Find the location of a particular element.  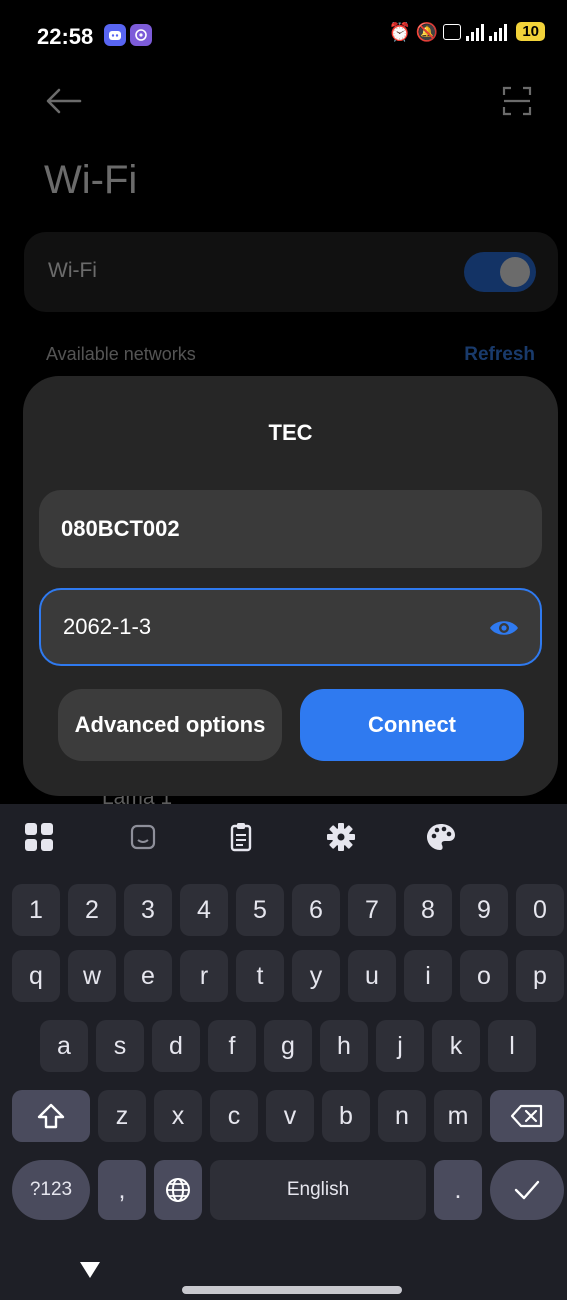

qr-scan-icon is located at coordinates (517, 101).